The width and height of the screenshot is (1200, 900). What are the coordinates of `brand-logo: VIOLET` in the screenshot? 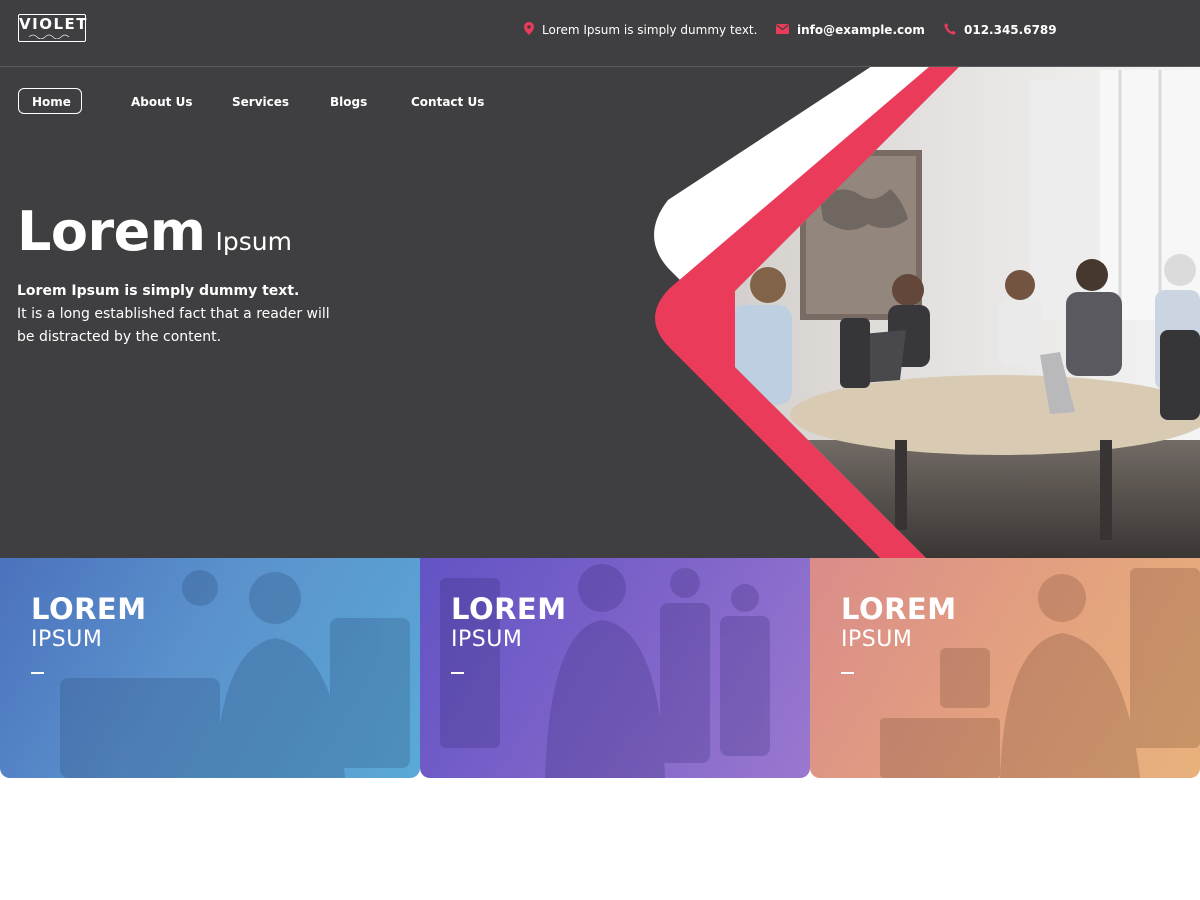 It's located at (52, 28).